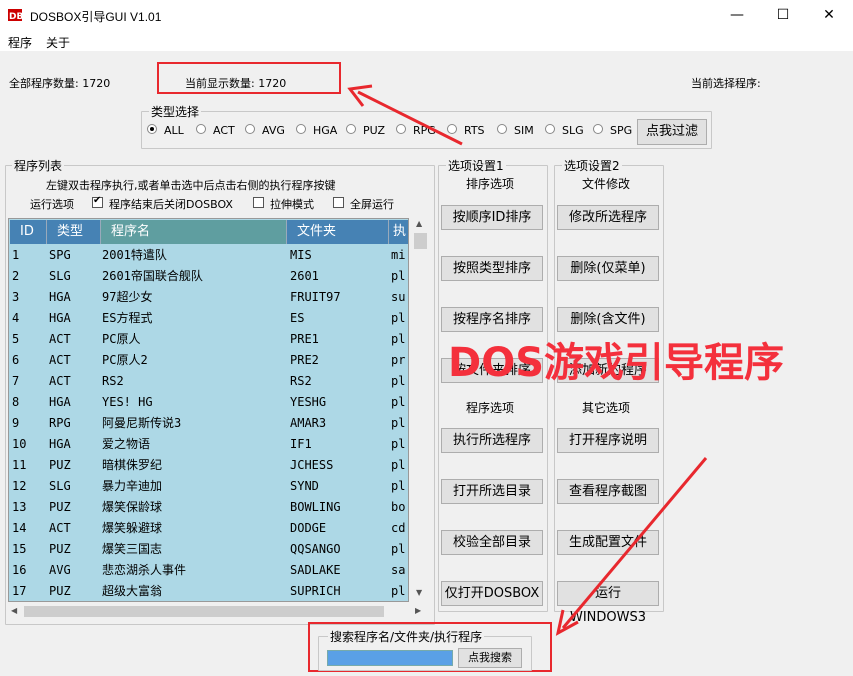  Describe the element at coordinates (14, 610) in the screenshot. I see `scroll-left-icon: ◀` at that location.